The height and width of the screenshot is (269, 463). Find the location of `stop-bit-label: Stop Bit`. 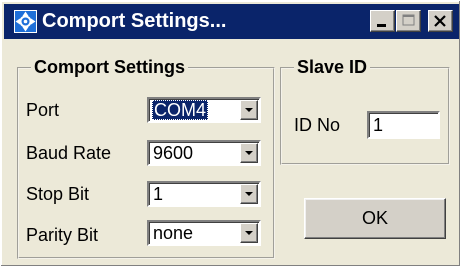

stop-bit-label: Stop Bit is located at coordinates (58, 194).